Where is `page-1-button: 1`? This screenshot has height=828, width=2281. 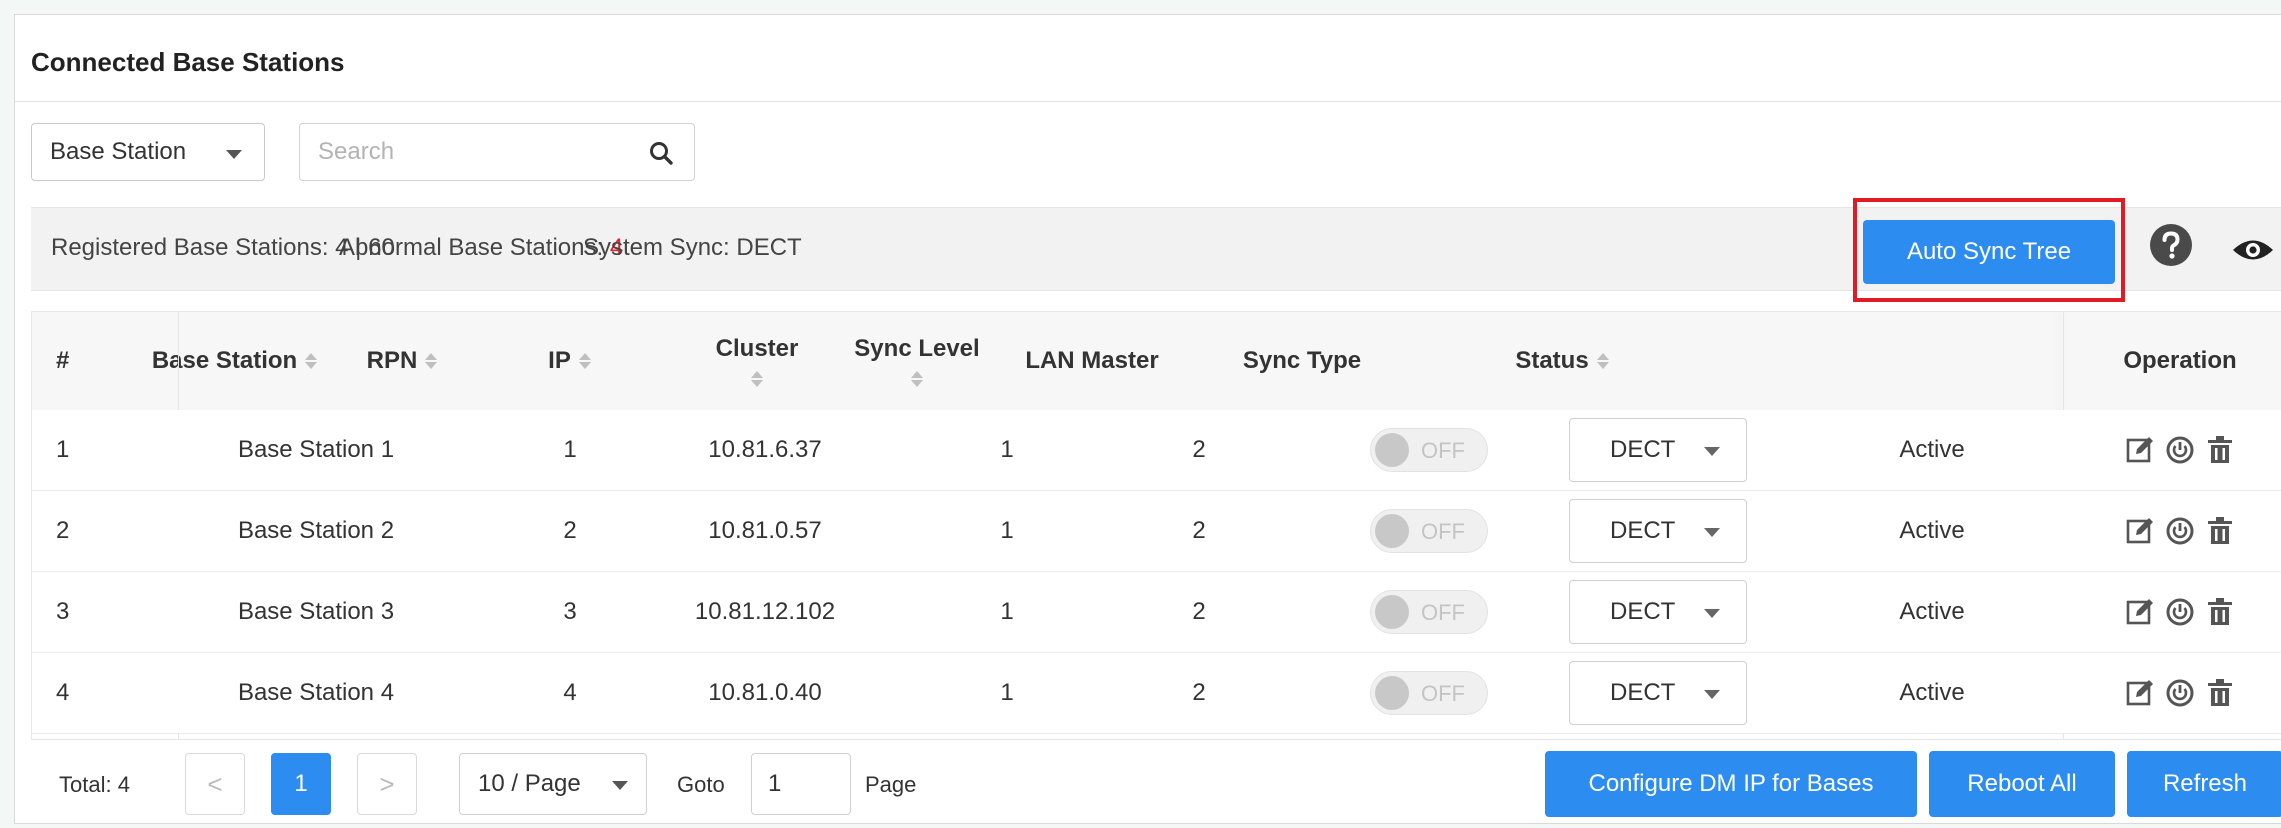
page-1-button: 1 is located at coordinates (301, 784).